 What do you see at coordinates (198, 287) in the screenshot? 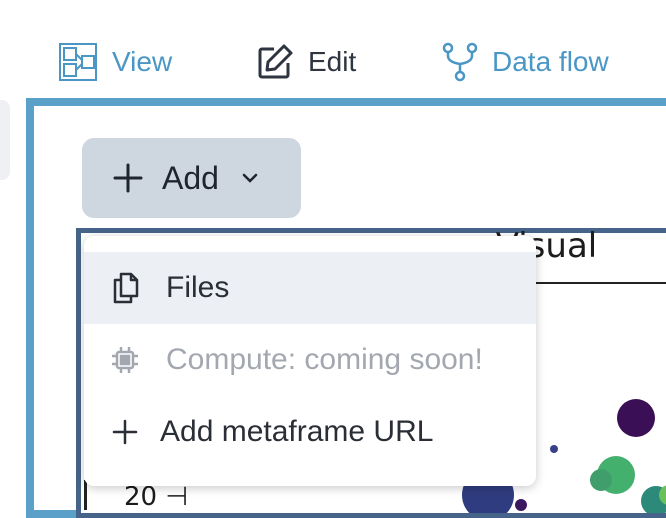
I see `menu-item-files-label: Files` at bounding box center [198, 287].